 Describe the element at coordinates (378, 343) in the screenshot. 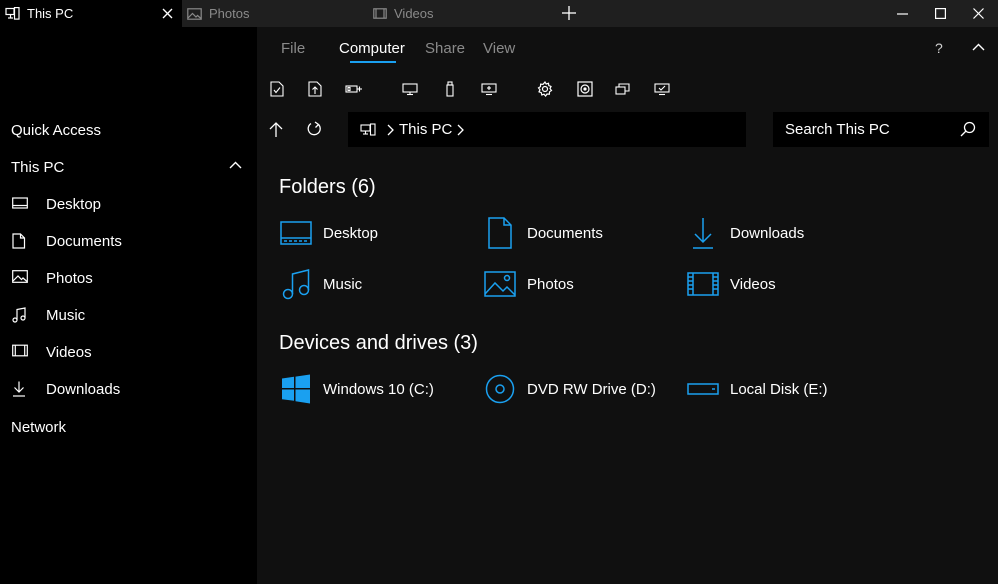

I see `devices-heading: Devices and drives (3)` at that location.